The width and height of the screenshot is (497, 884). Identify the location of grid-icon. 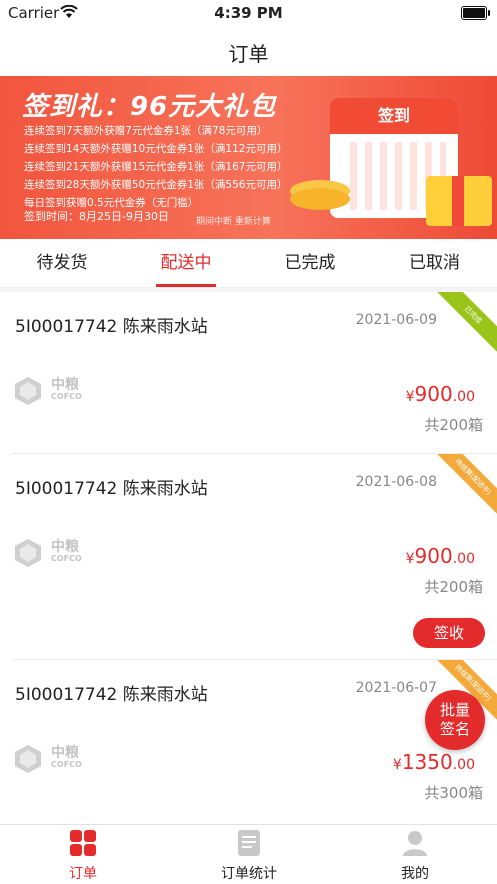
(83, 843).